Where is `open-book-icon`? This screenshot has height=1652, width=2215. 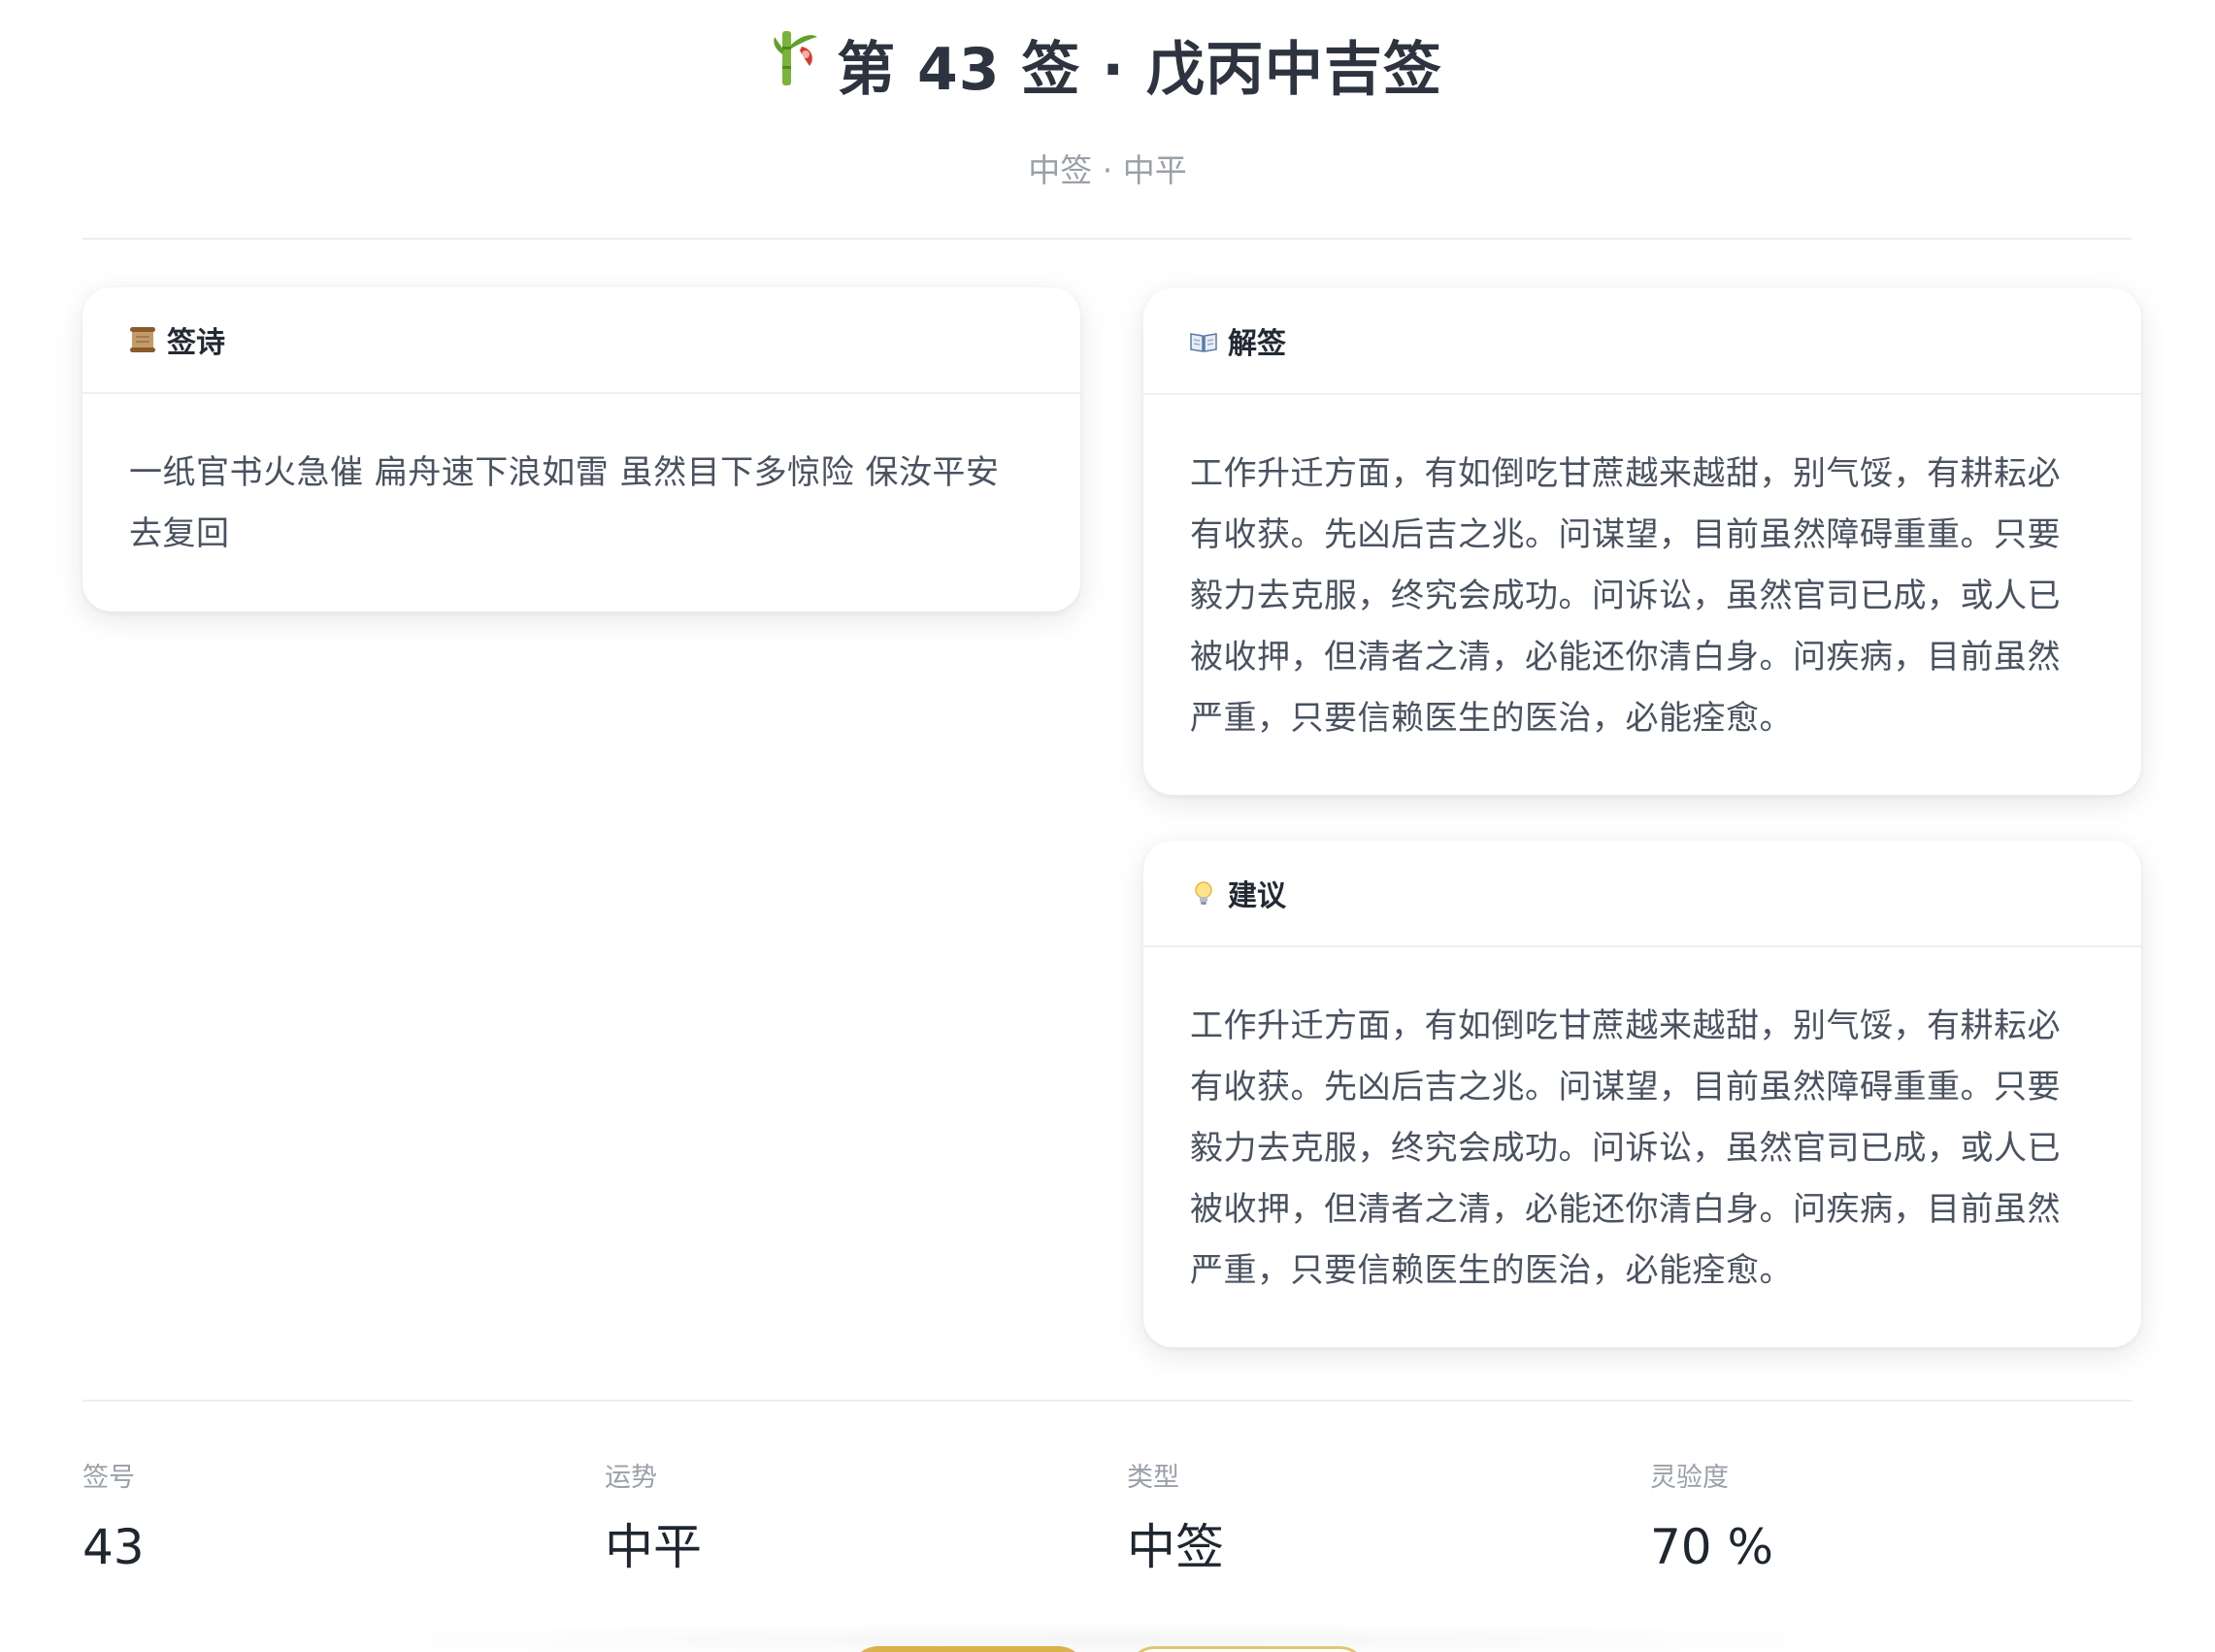 open-book-icon is located at coordinates (1203, 340).